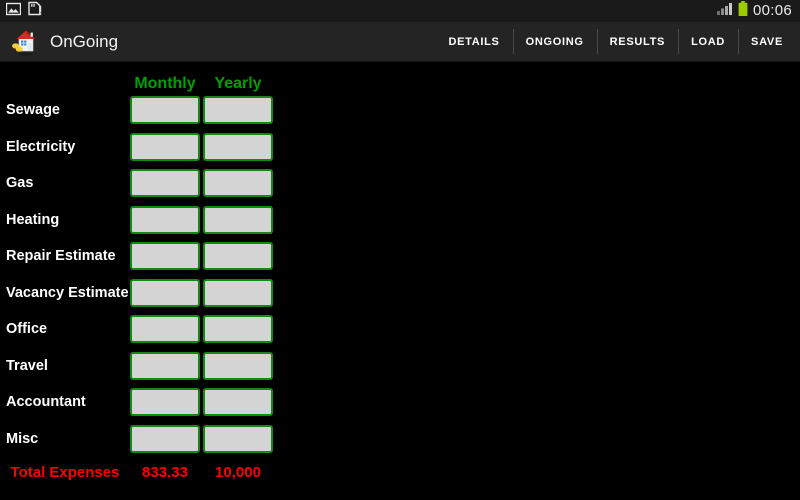  What do you see at coordinates (165, 472) in the screenshot?
I see `total-expenses-monthly: 833.33` at bounding box center [165, 472].